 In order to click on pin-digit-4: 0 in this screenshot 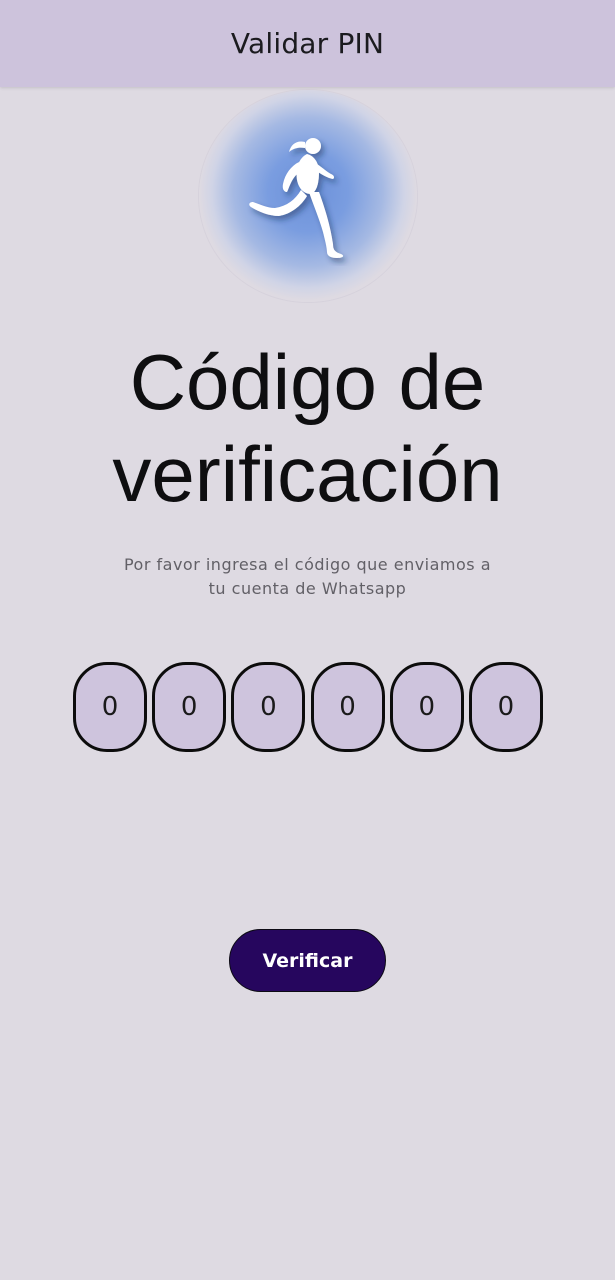, I will do `click(347, 707)`.